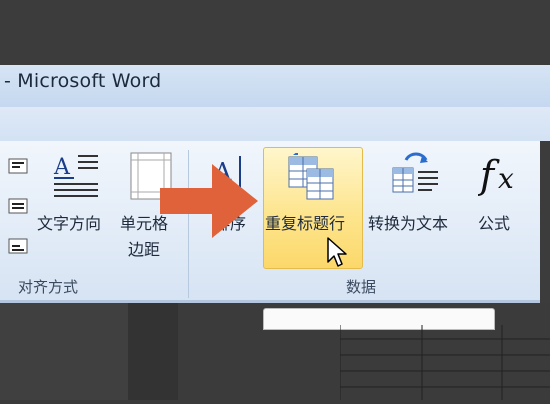 The height and width of the screenshot is (404, 550). Describe the element at coordinates (64, 351) in the screenshot. I see `document-left-margin` at that location.